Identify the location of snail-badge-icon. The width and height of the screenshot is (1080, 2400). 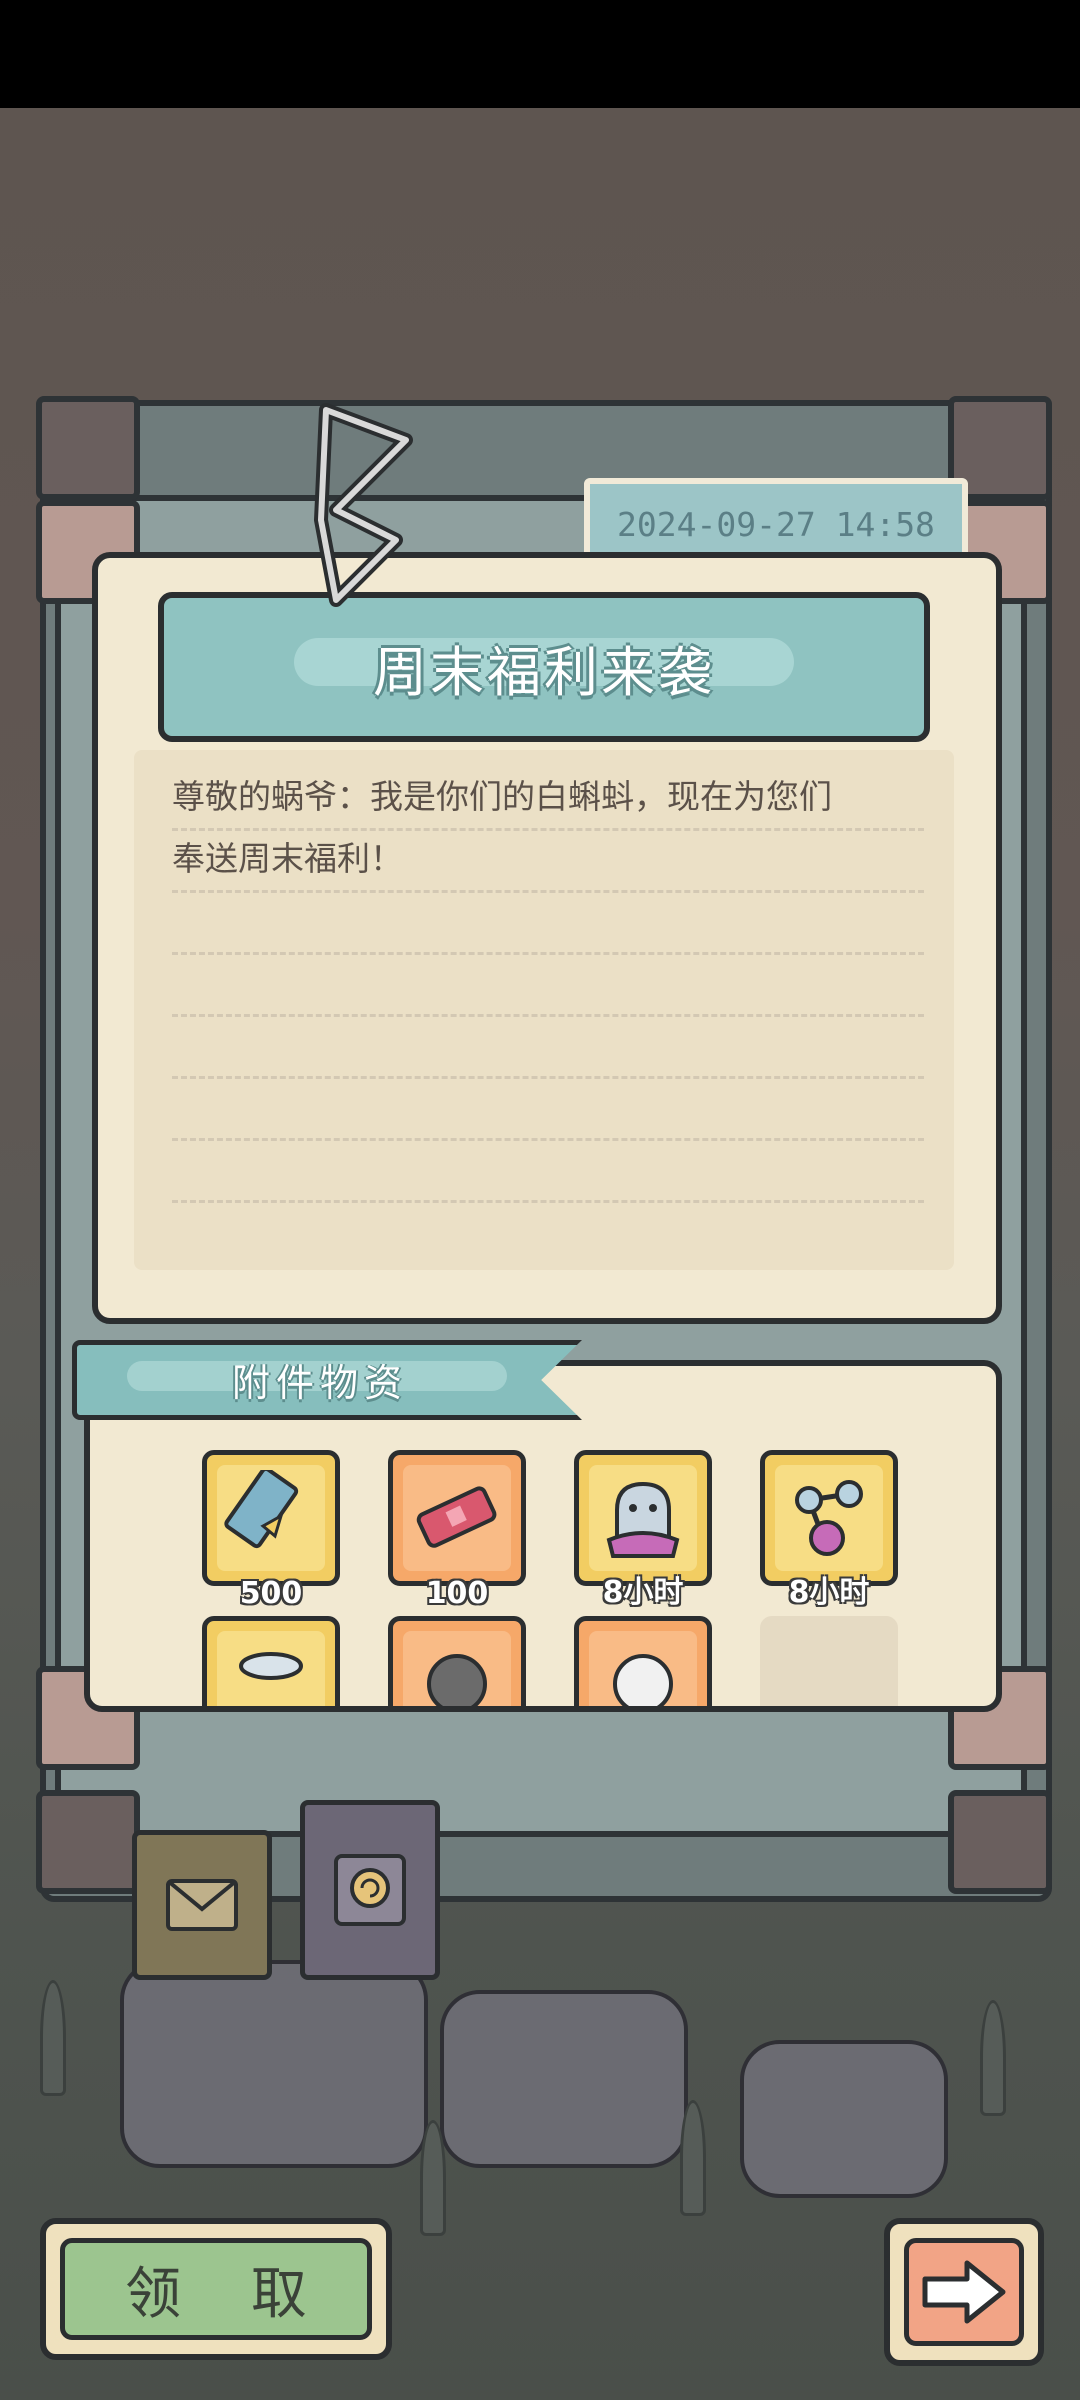
(370, 1890).